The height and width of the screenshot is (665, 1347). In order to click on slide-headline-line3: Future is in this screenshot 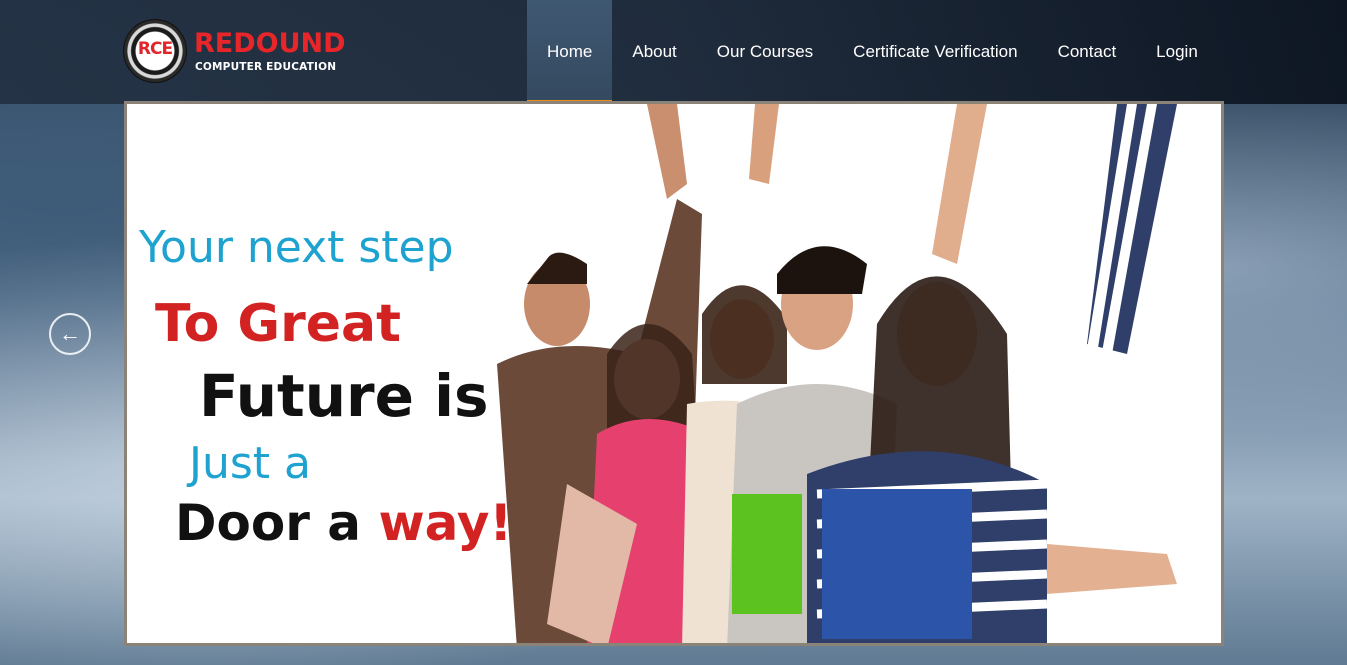, I will do `click(344, 396)`.